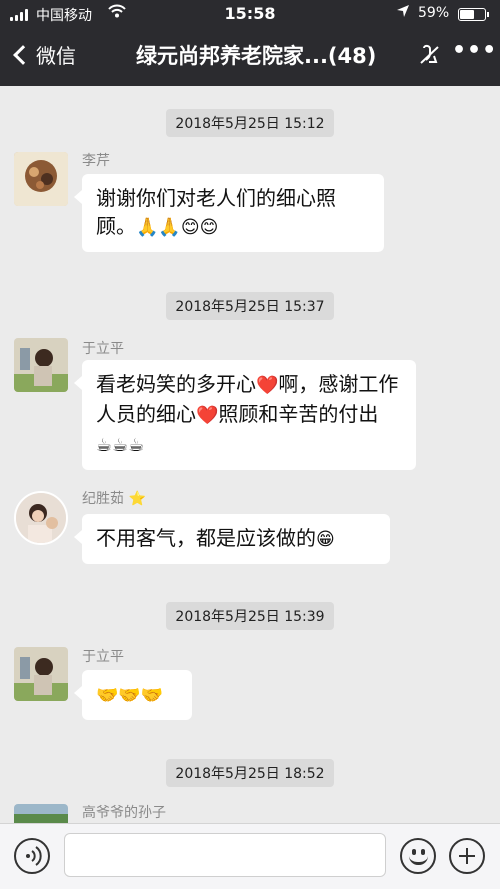 This screenshot has width=500, height=889. Describe the element at coordinates (124, 813) in the screenshot. I see `sender-name: 高爷爷的孙子` at that location.